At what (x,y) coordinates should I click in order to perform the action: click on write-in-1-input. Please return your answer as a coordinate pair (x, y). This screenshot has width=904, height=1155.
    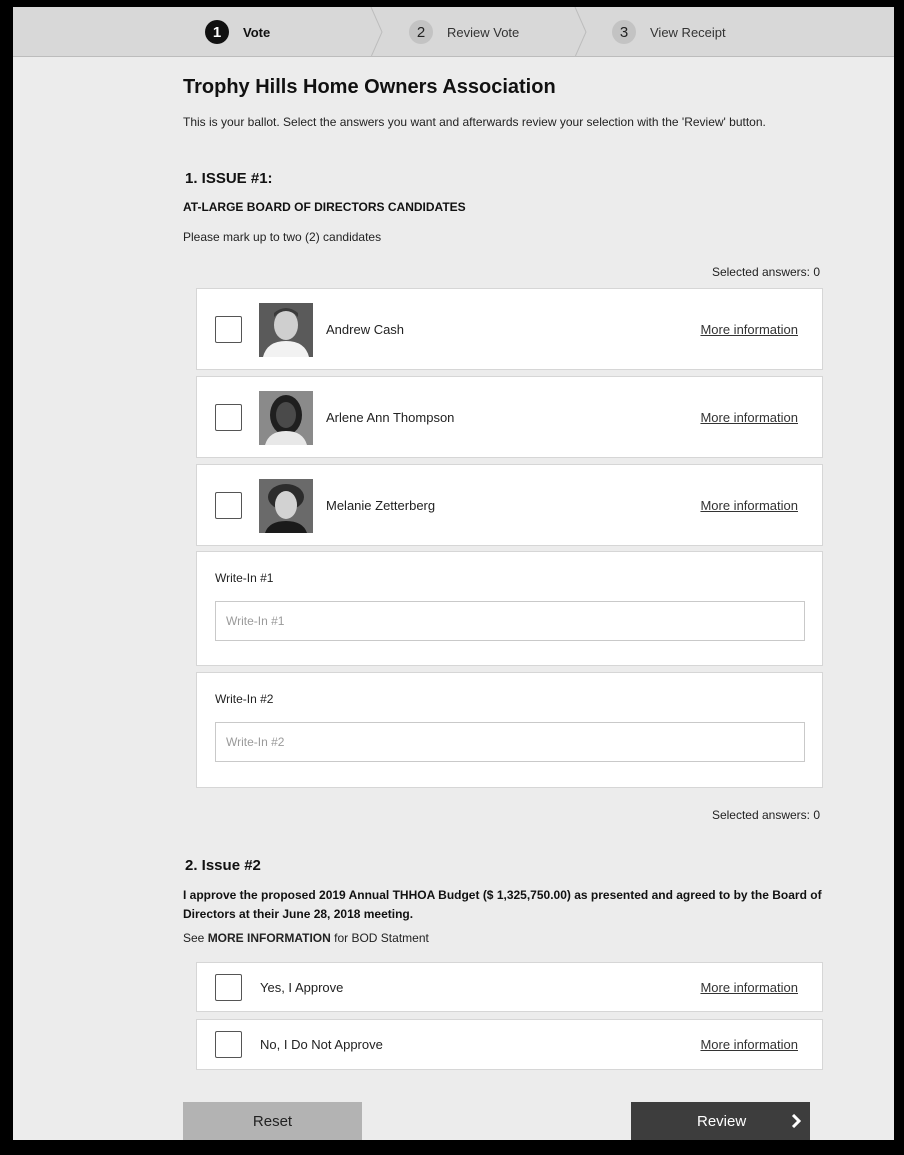
    Looking at the image, I should click on (510, 621).